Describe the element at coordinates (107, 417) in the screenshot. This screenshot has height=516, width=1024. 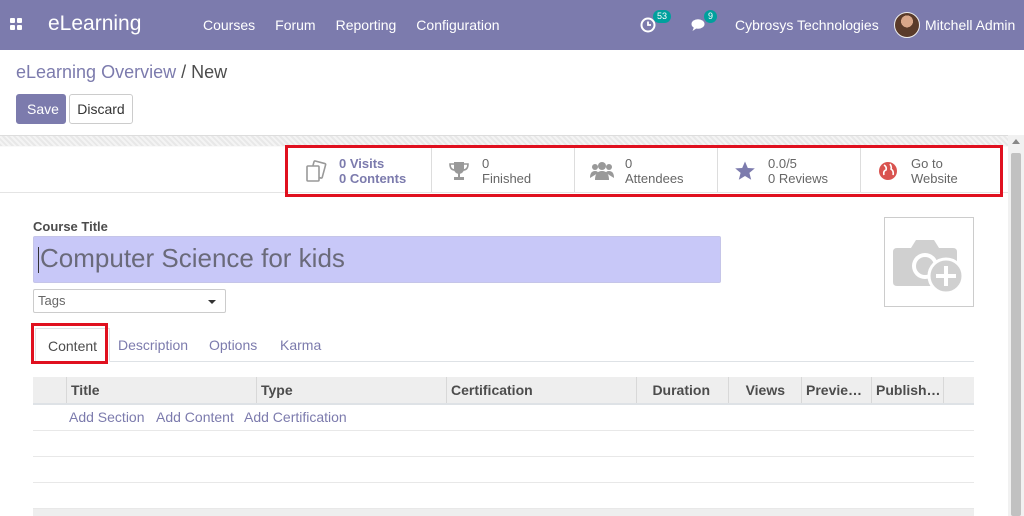
I see `add-section-link: Add Section` at that location.